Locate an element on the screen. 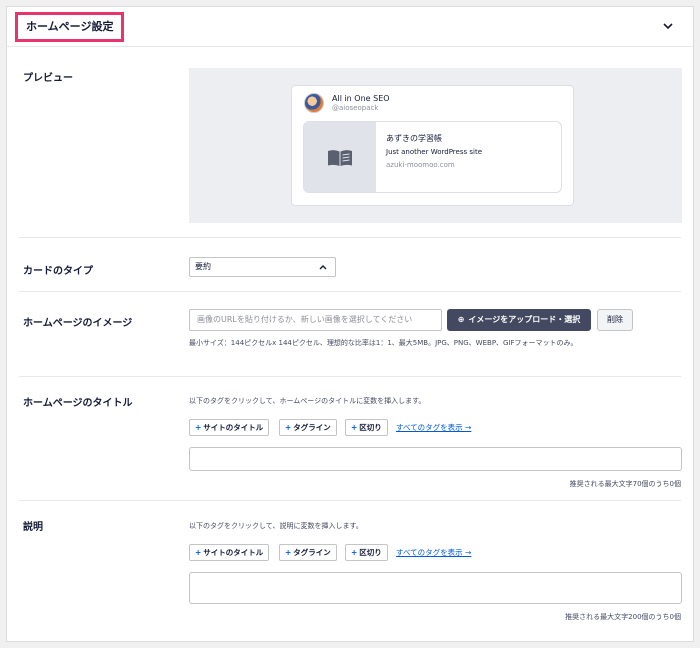  preview-label: プレビュー is located at coordinates (48, 78).